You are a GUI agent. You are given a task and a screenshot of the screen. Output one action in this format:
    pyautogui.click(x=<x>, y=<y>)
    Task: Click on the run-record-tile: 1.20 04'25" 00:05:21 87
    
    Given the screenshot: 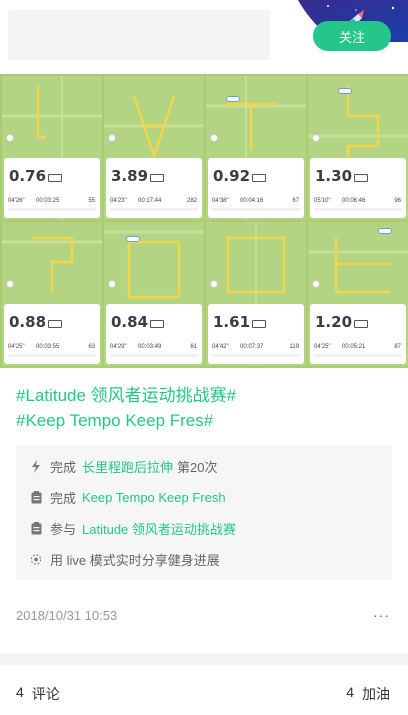 What is the action you would take?
    pyautogui.click(x=358, y=294)
    